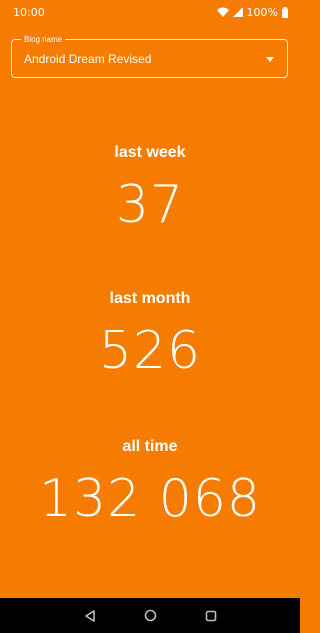 This screenshot has width=320, height=633. What do you see at coordinates (150, 205) in the screenshot?
I see `last-week-value: 37` at bounding box center [150, 205].